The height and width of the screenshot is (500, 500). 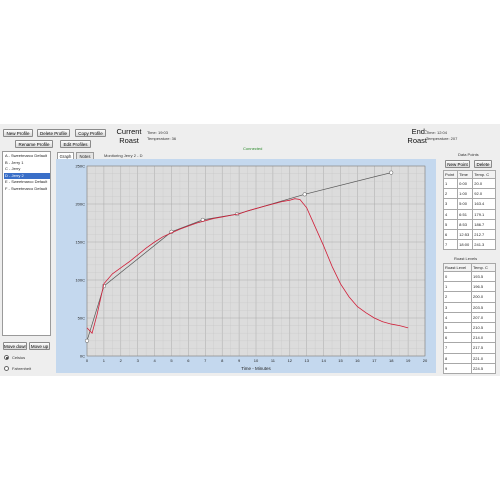 I want to click on edit-profiles-button: Edit Profiles, so click(x=75, y=144).